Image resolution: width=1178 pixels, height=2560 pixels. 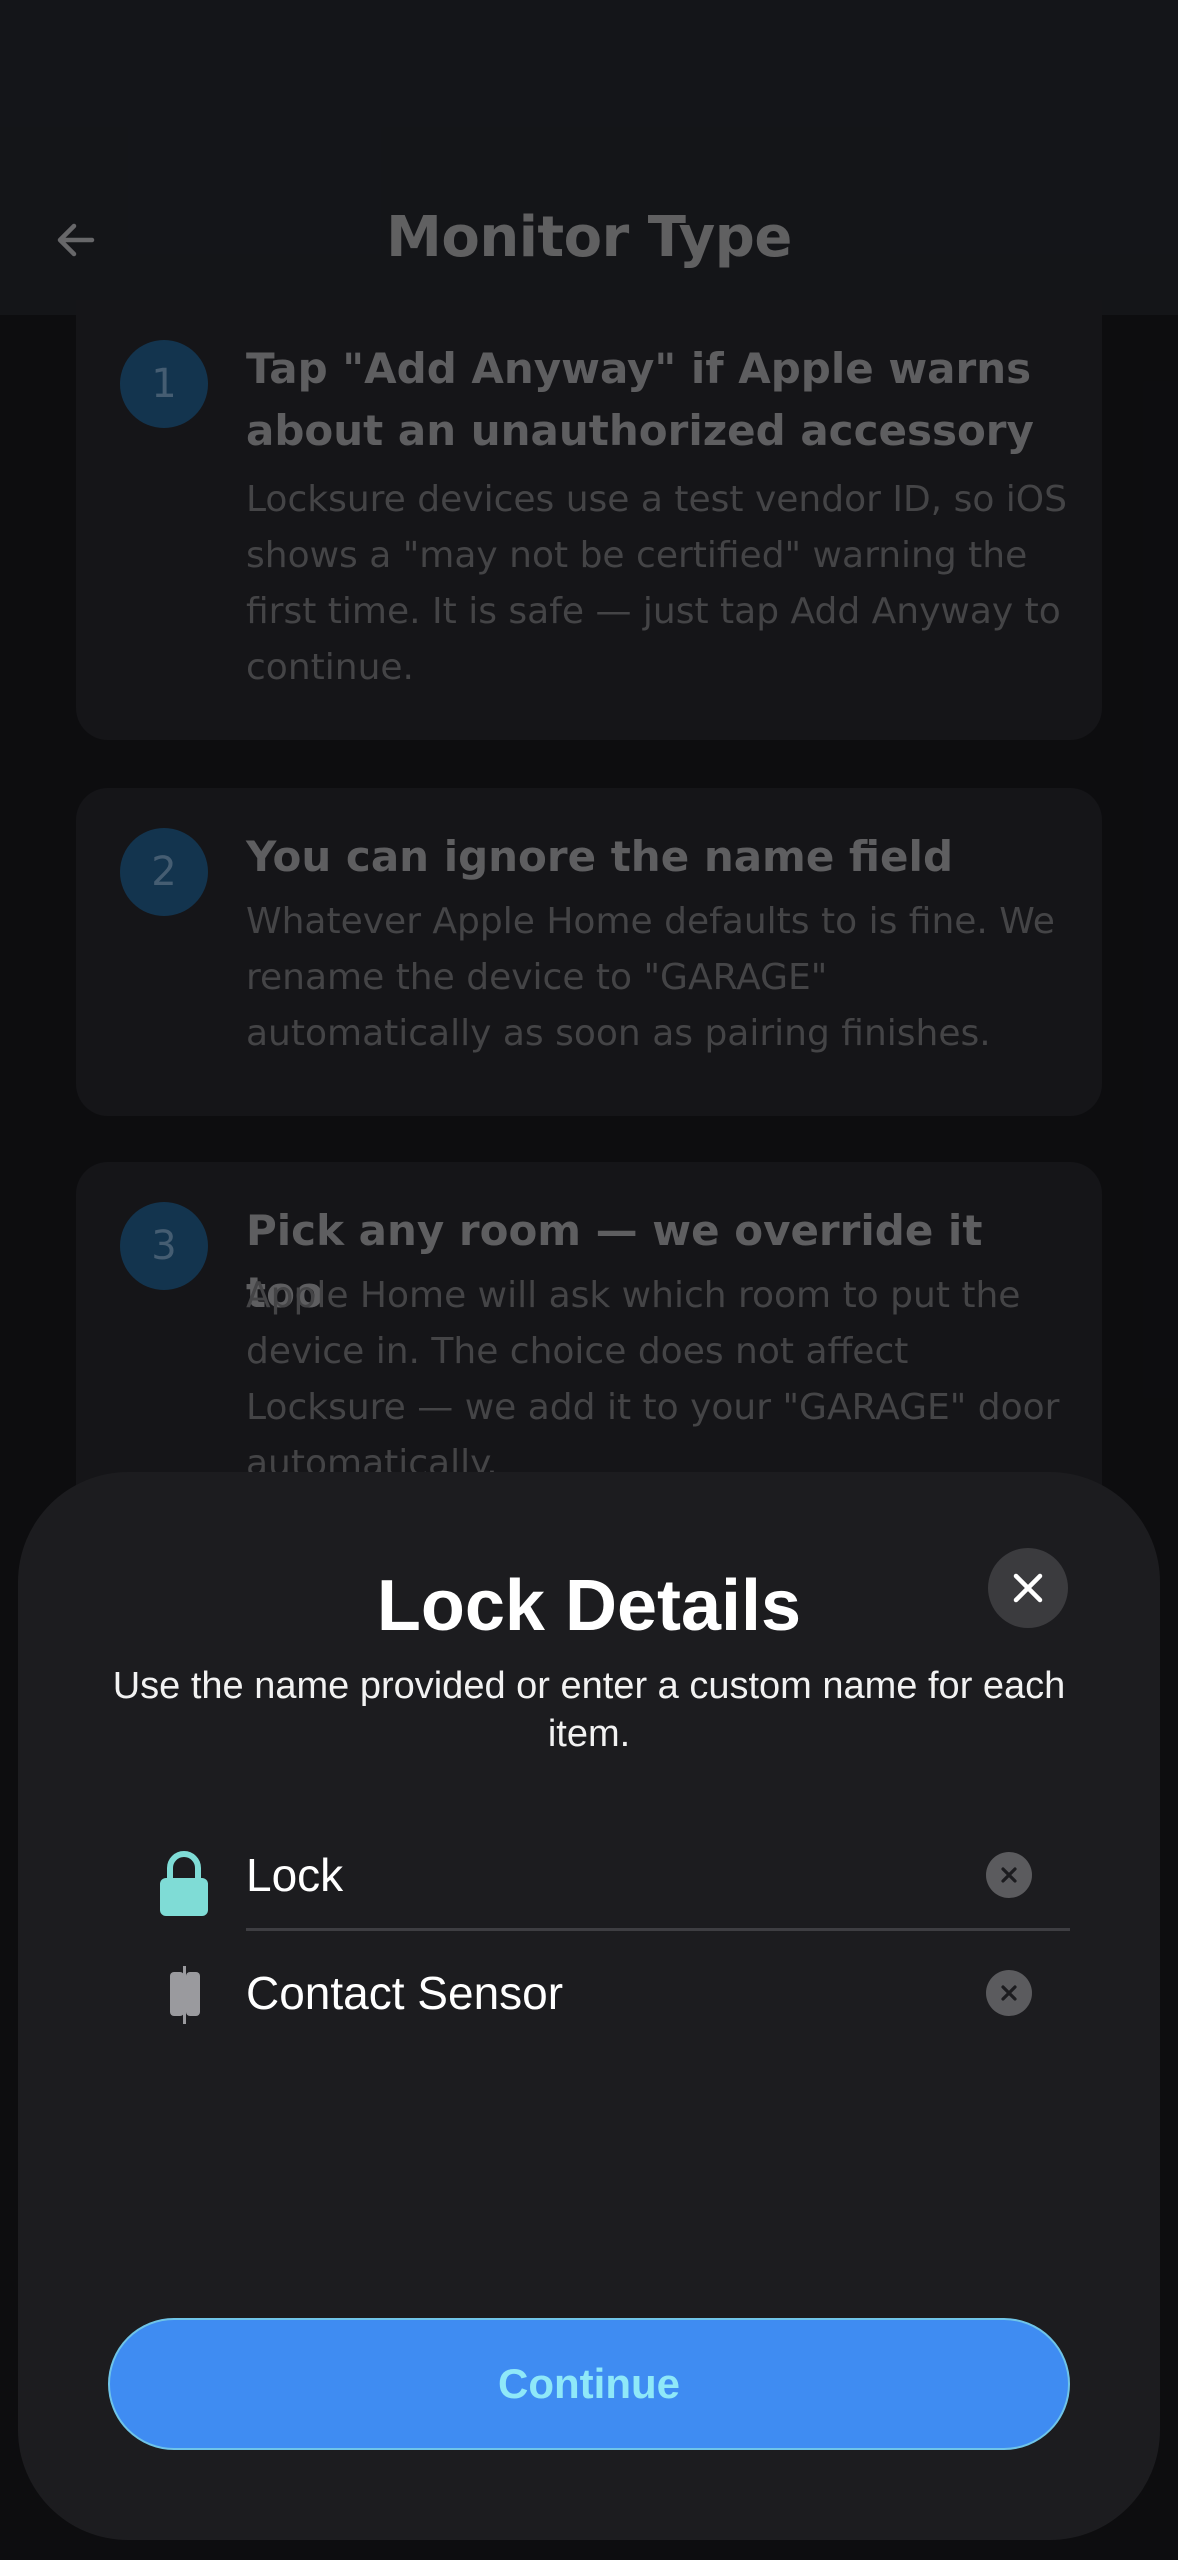 I want to click on item-row-lock: Lock, so click(x=610, y=1903).